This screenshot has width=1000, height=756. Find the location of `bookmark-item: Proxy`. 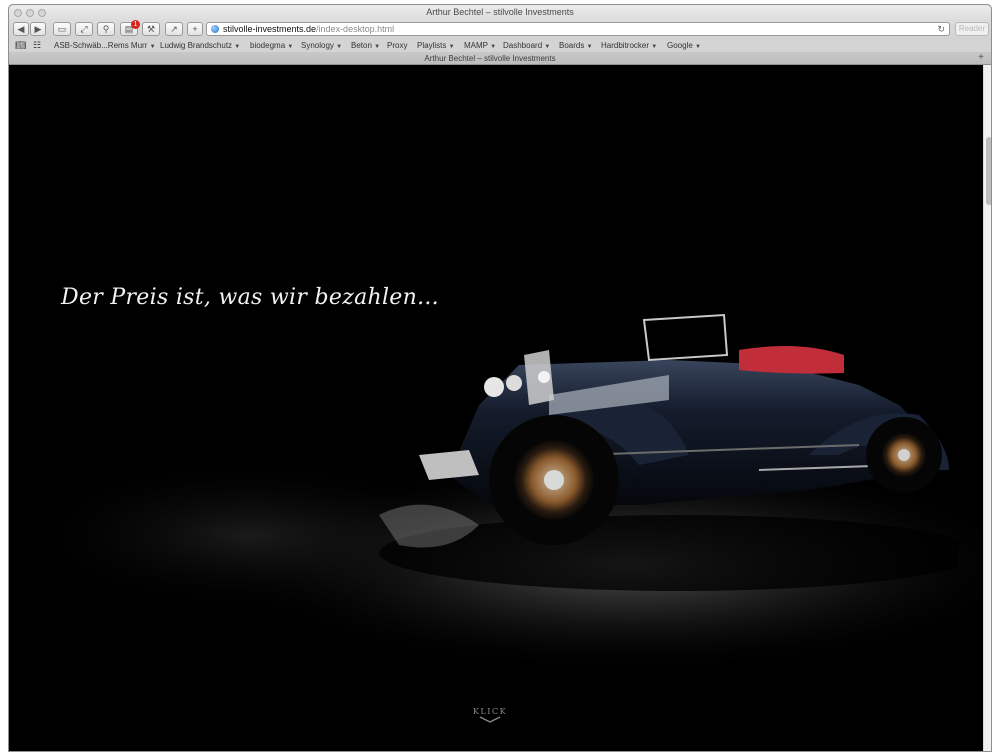

bookmark-item: Proxy is located at coordinates (397, 45).